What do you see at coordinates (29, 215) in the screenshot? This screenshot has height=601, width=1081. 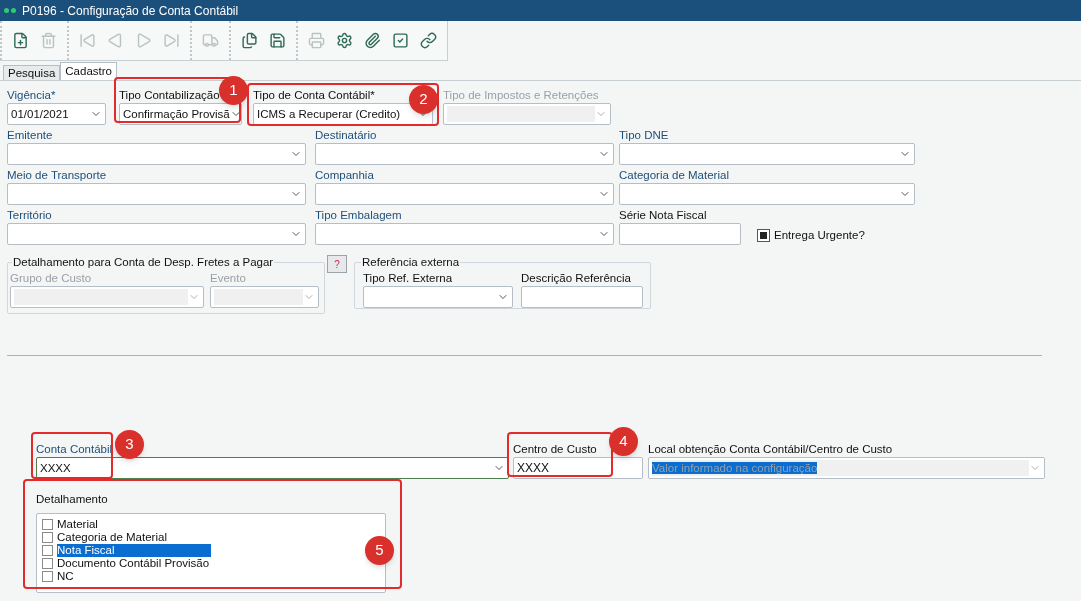 I see `field-label: Território` at bounding box center [29, 215].